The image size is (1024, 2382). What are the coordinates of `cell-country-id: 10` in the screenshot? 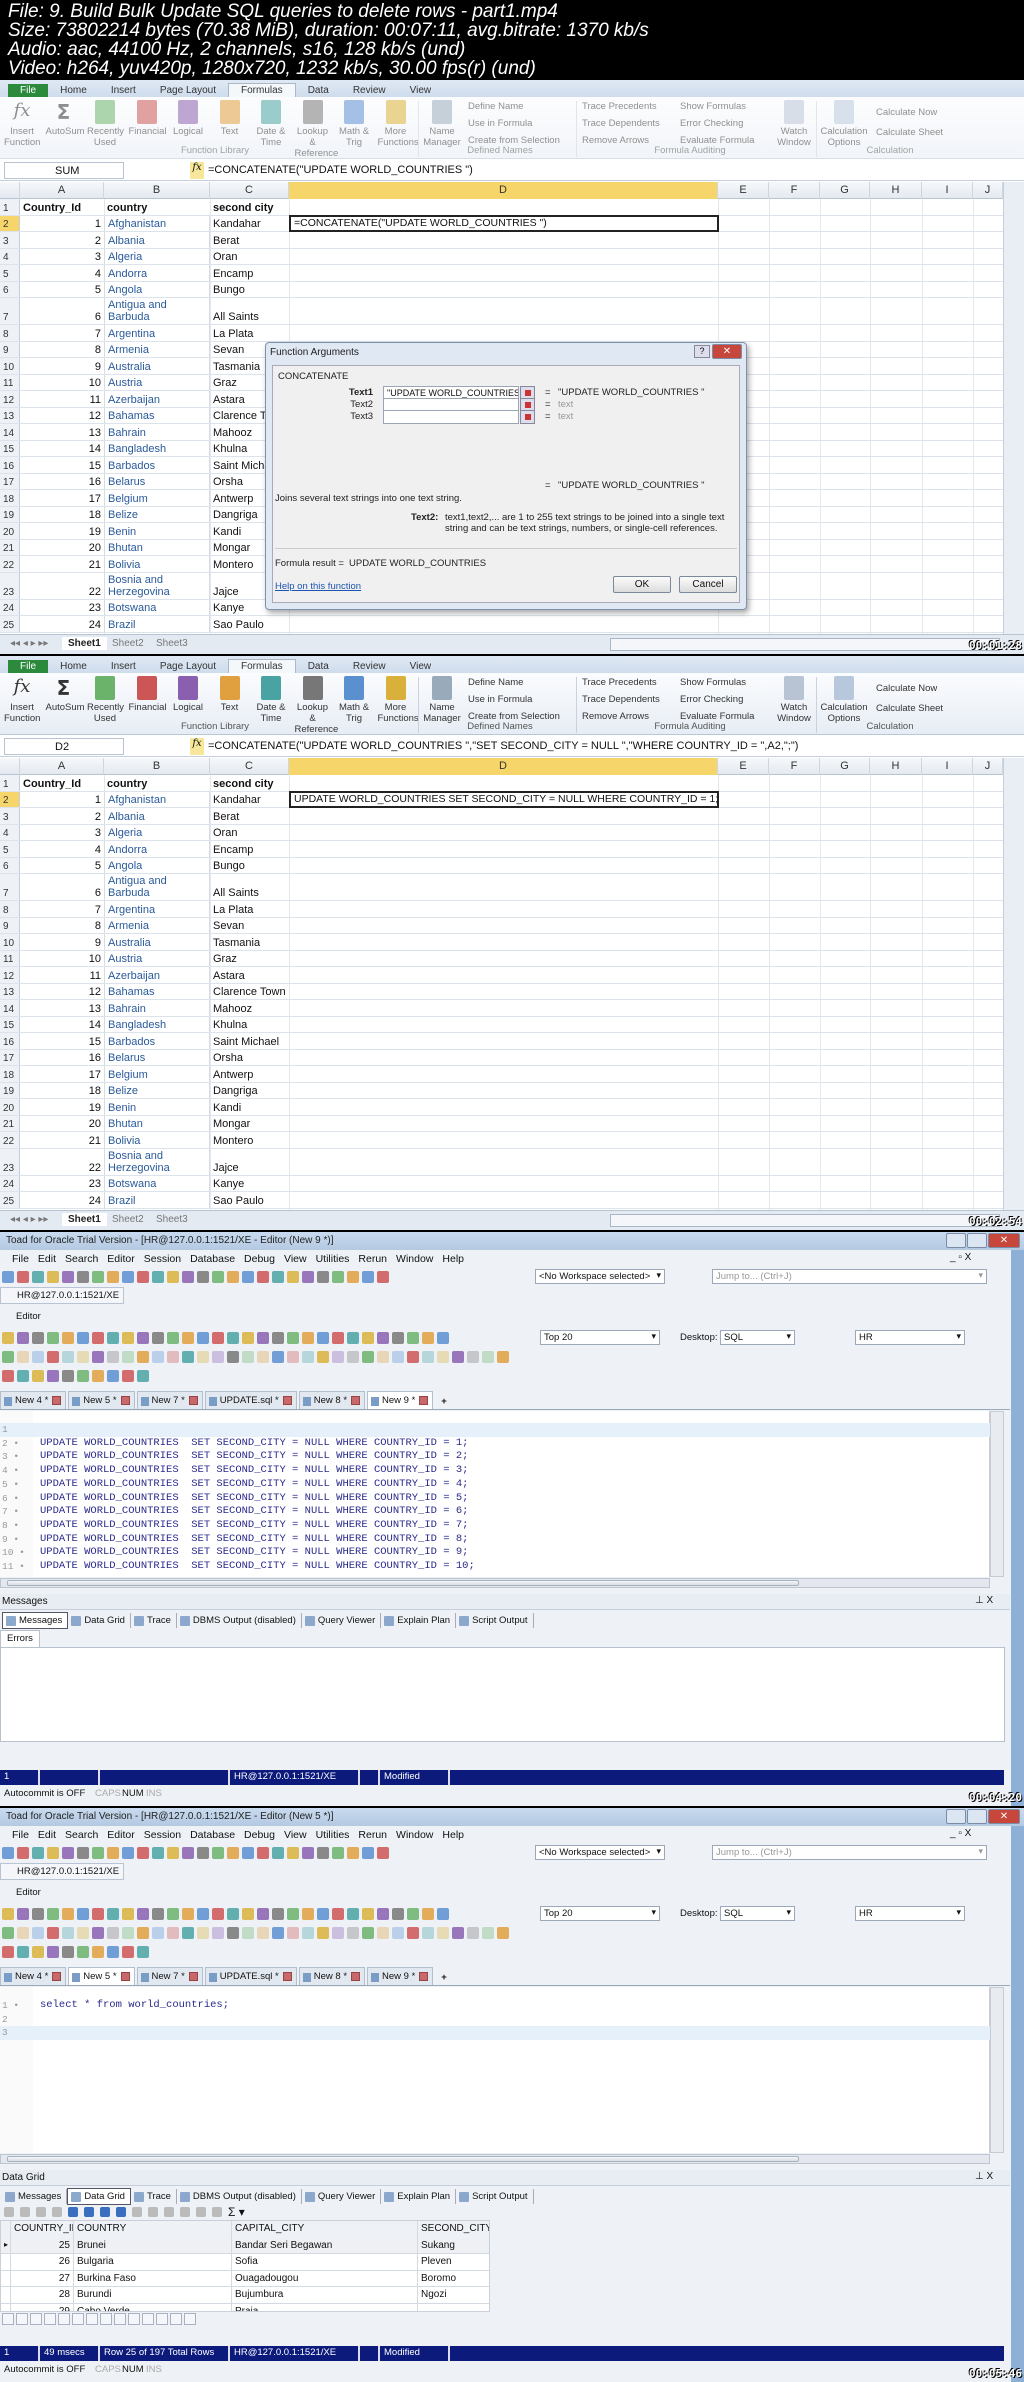 It's located at (62, 959).